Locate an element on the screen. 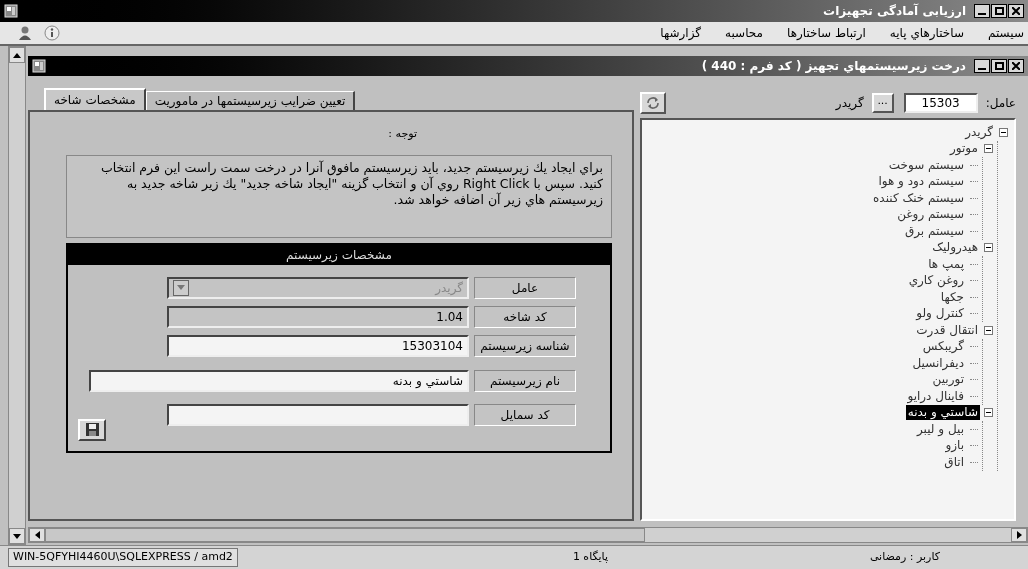  field-label: کد شاخه is located at coordinates (525, 316).